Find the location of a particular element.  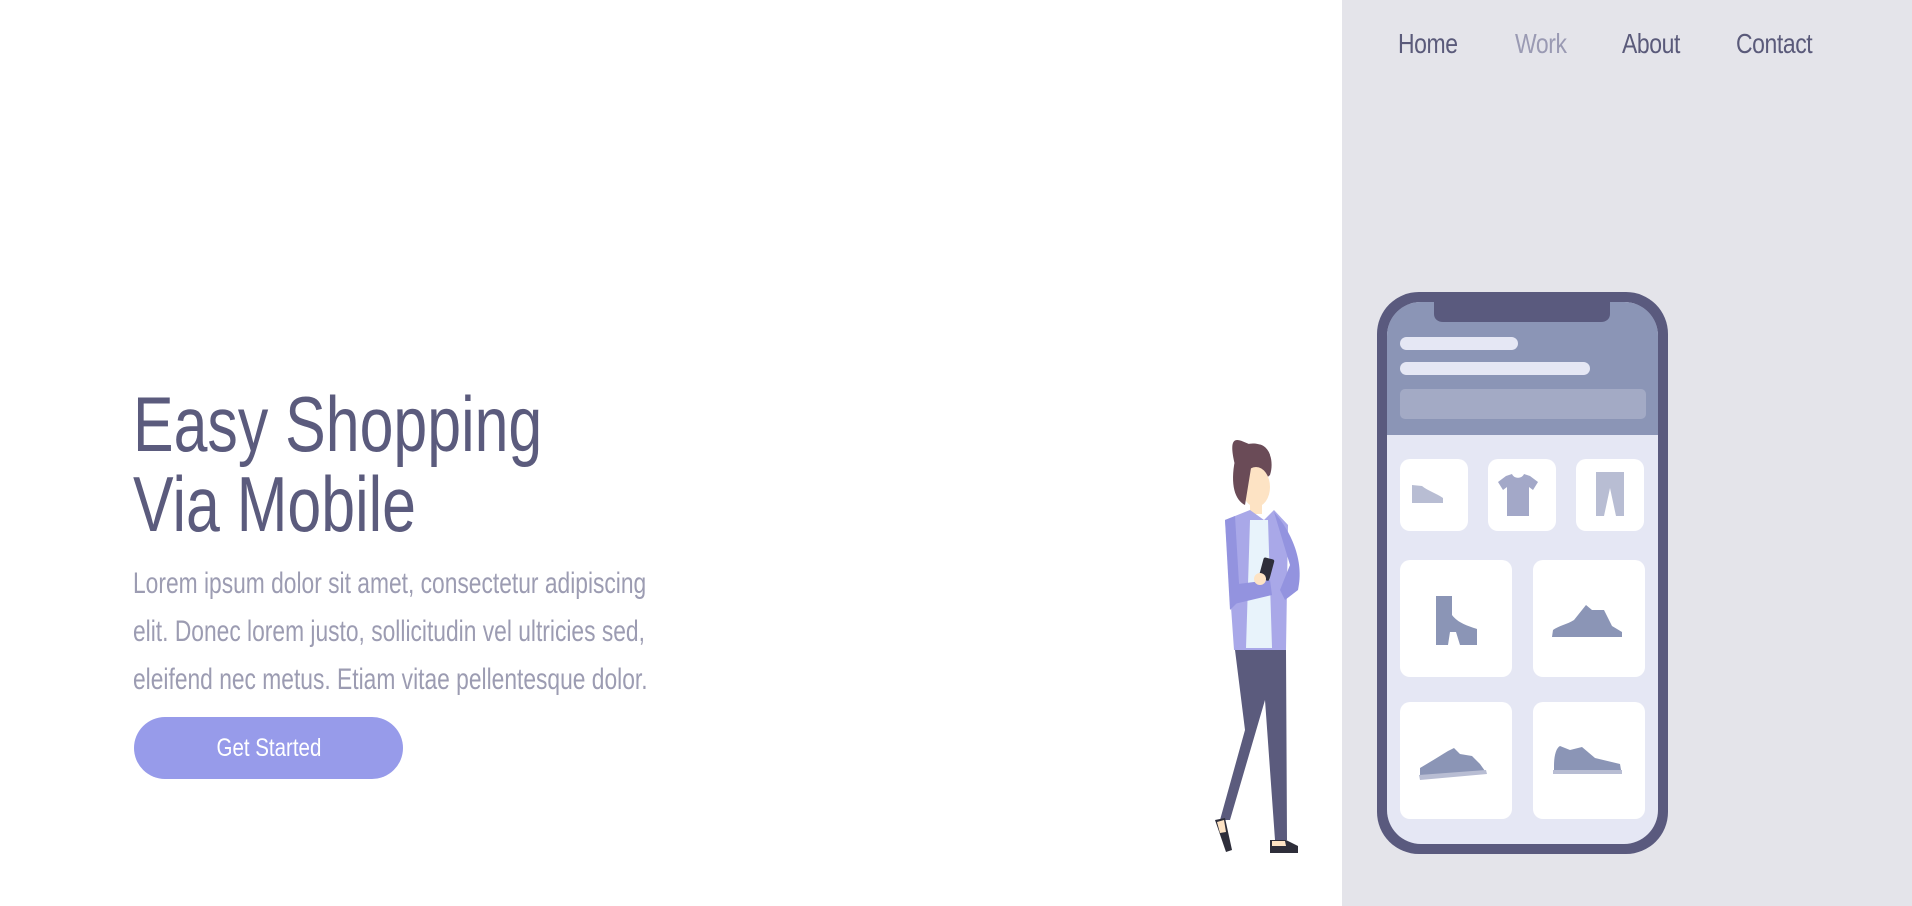

shopping-illustration is located at coordinates (1441, 573).